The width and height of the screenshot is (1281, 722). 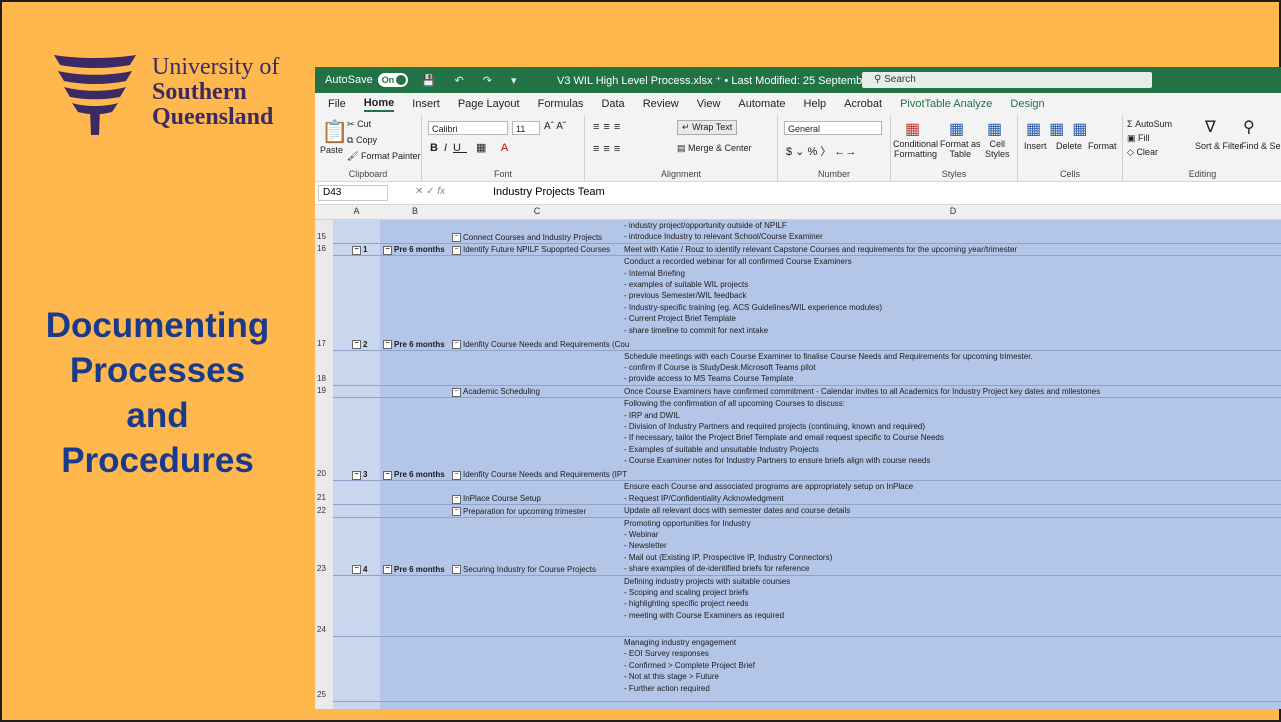 I want to click on find-icon: ⚲, so click(x=1249, y=127).